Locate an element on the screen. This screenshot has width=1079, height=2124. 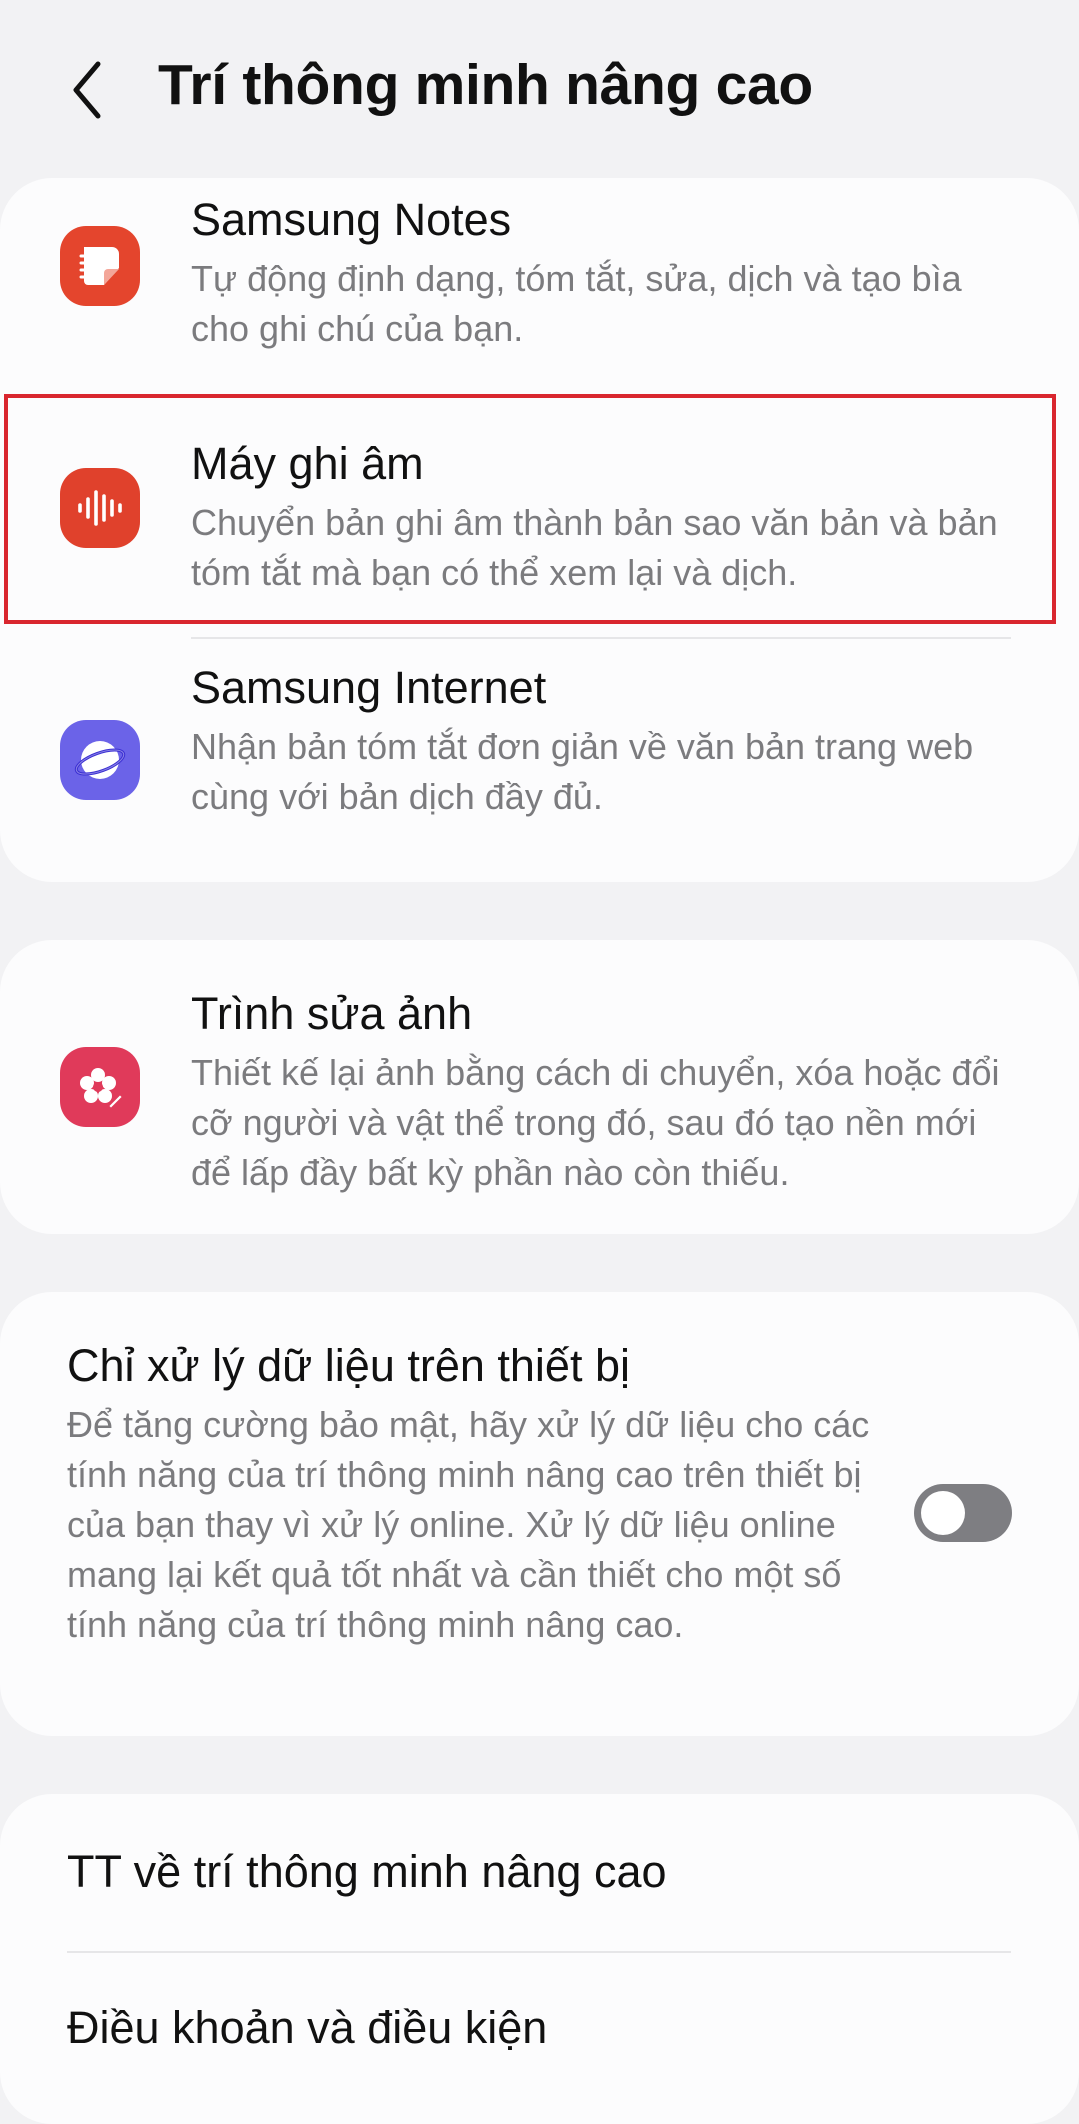
page-title: Trí thông minh nâng cao is located at coordinates (485, 85).